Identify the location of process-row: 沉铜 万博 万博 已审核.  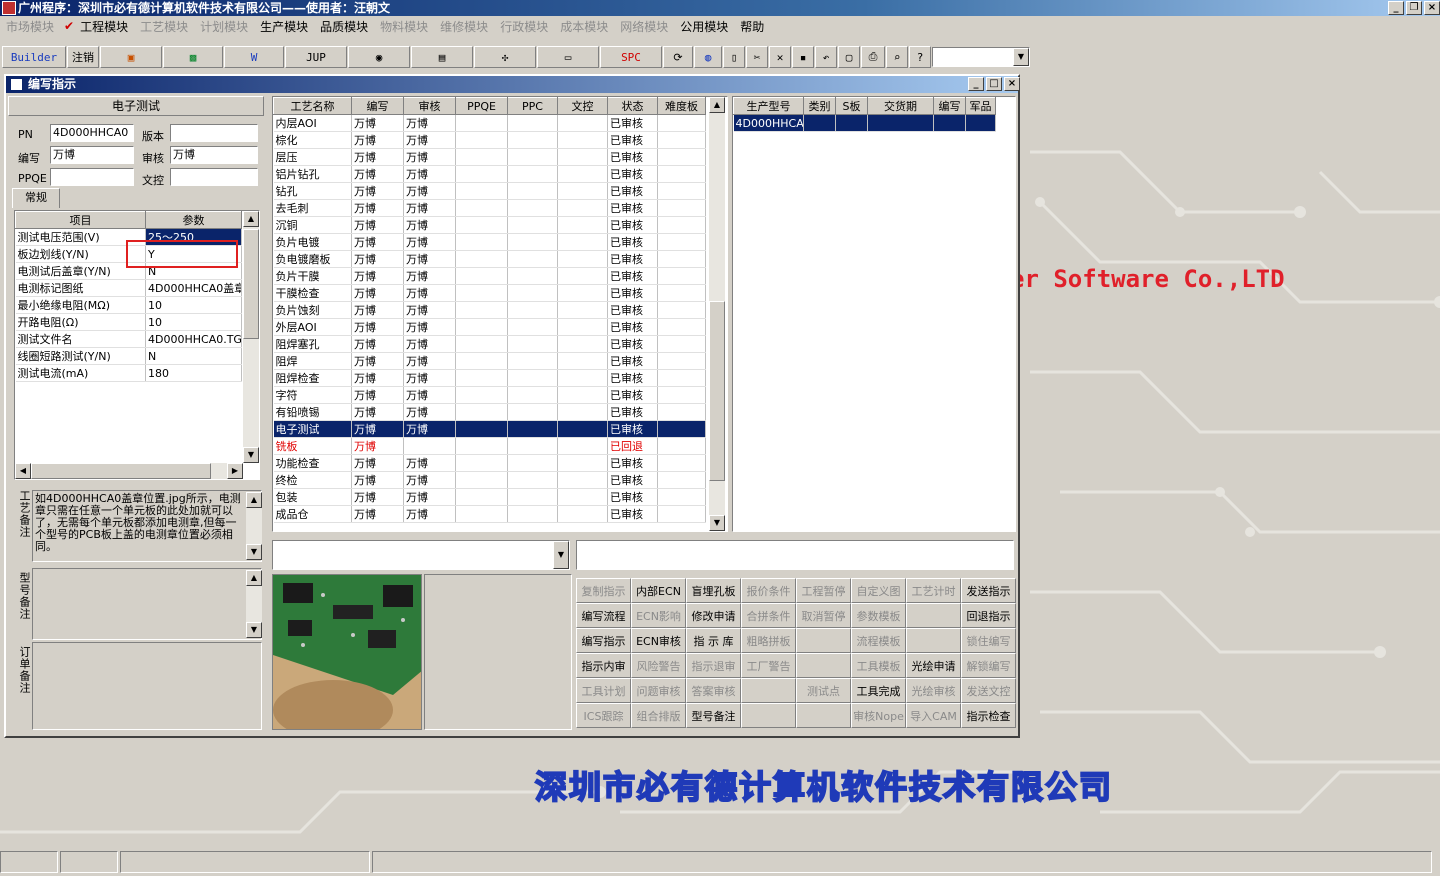
(489, 225).